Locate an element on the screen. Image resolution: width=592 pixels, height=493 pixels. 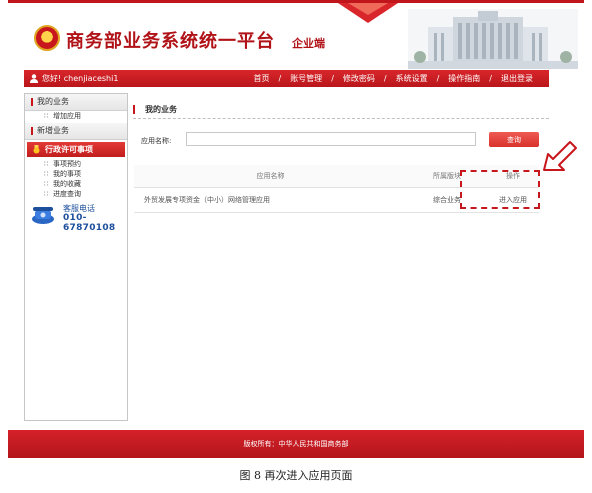
nav-account: 账号管理 is located at coordinates (306, 78).